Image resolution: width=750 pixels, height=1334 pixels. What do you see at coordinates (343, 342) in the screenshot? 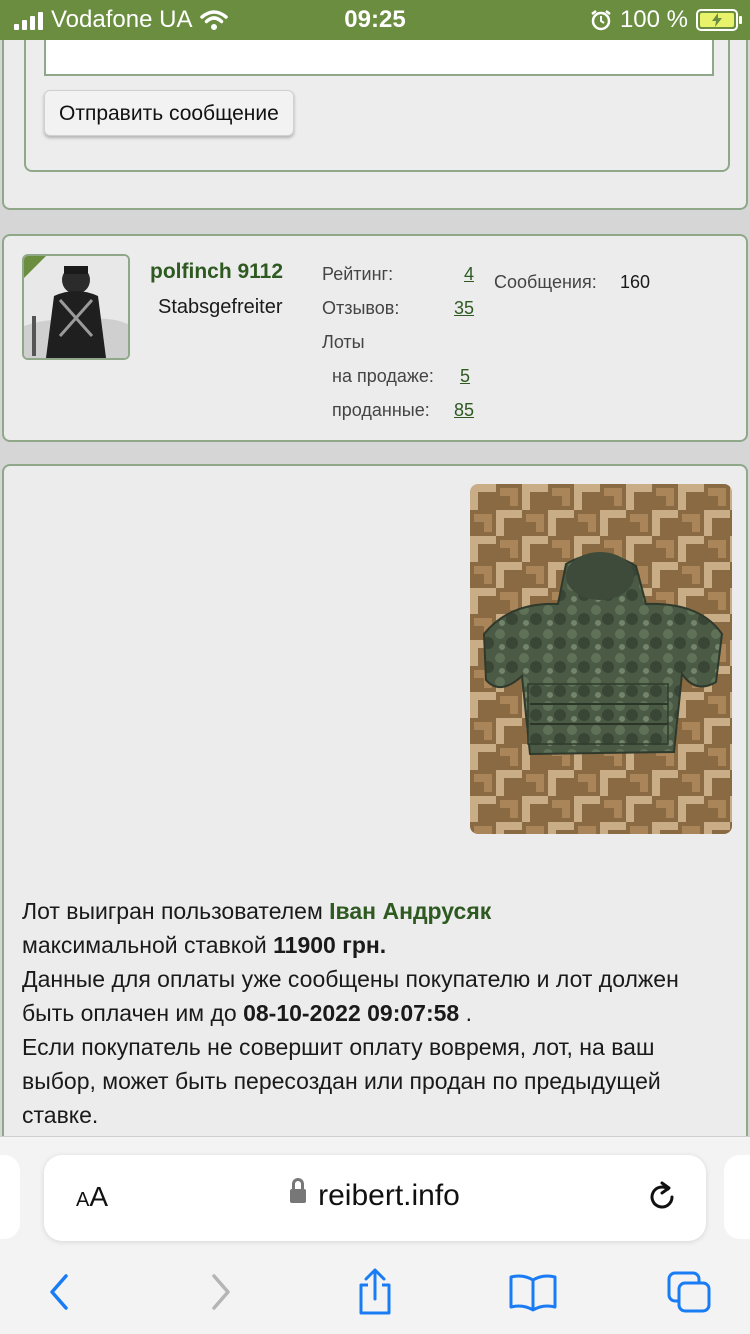
I see `lots-label: Лоты` at bounding box center [343, 342].